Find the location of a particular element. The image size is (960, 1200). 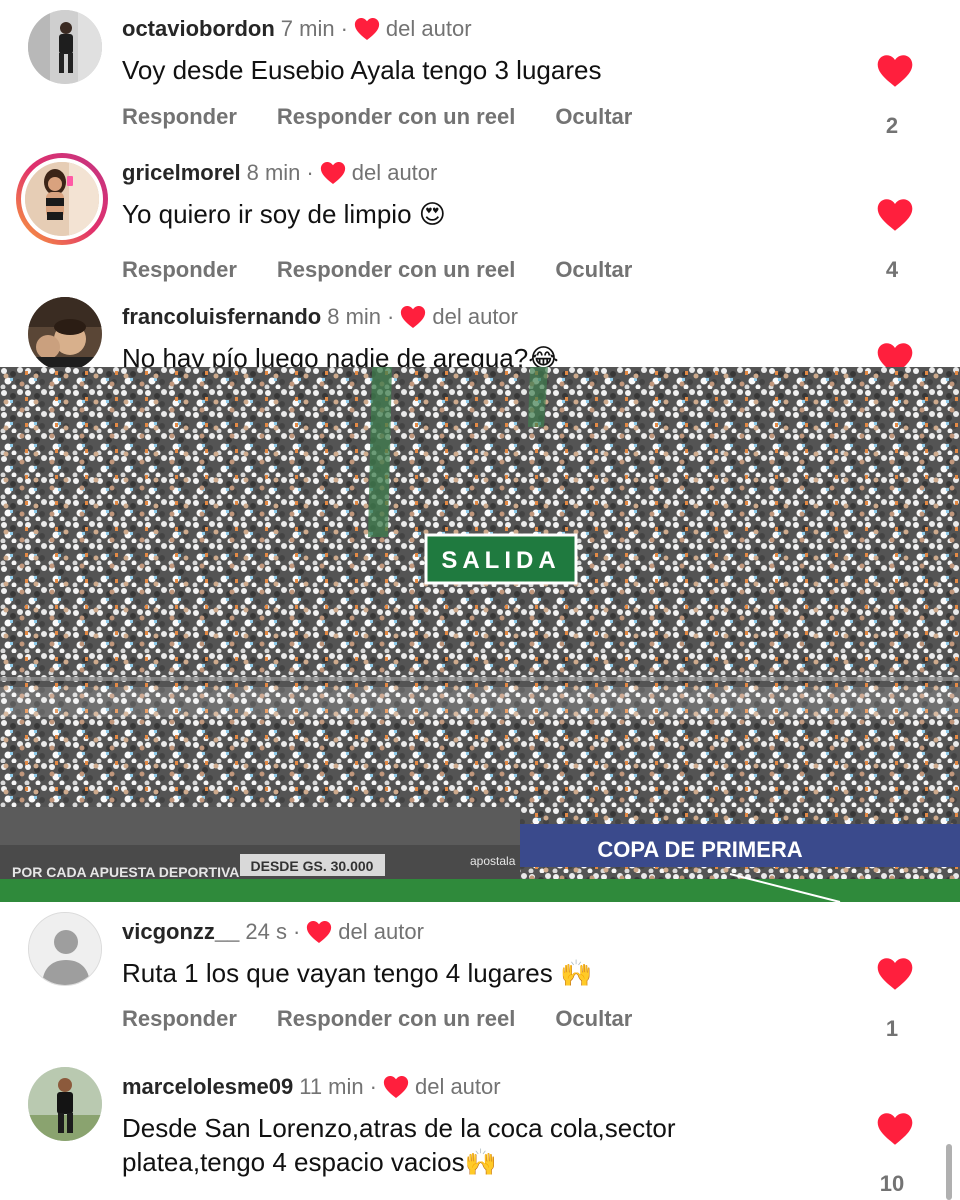

exit-sign-text: SALIDA is located at coordinates (500, 560).